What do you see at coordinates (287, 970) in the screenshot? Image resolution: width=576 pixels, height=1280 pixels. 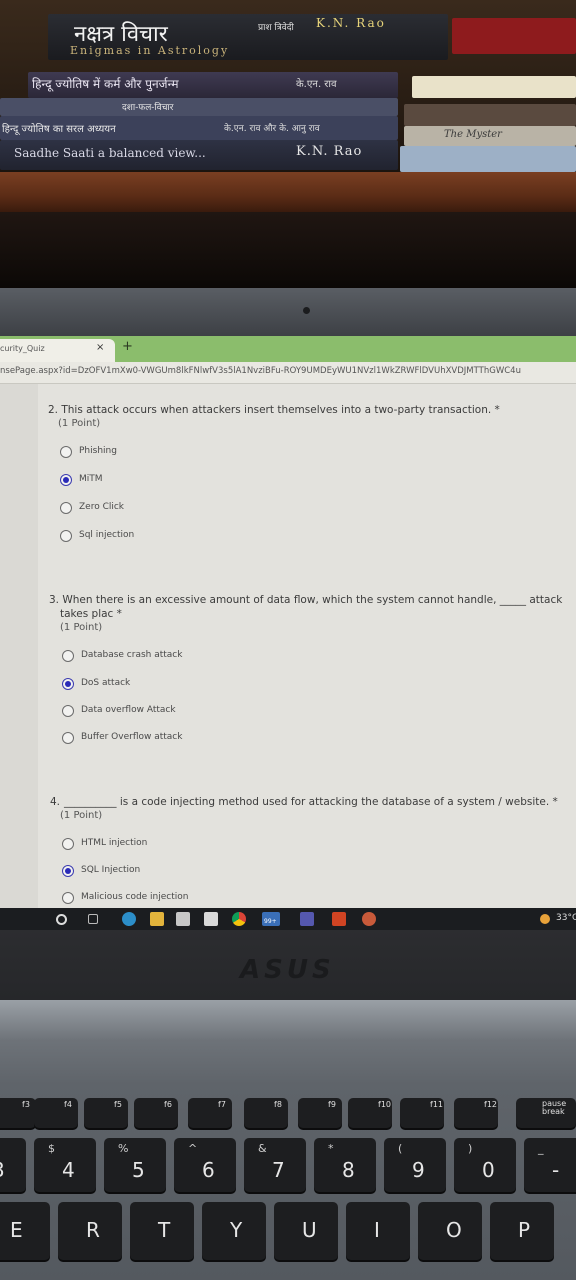 I see `brand-logo: ASUS` at bounding box center [287, 970].